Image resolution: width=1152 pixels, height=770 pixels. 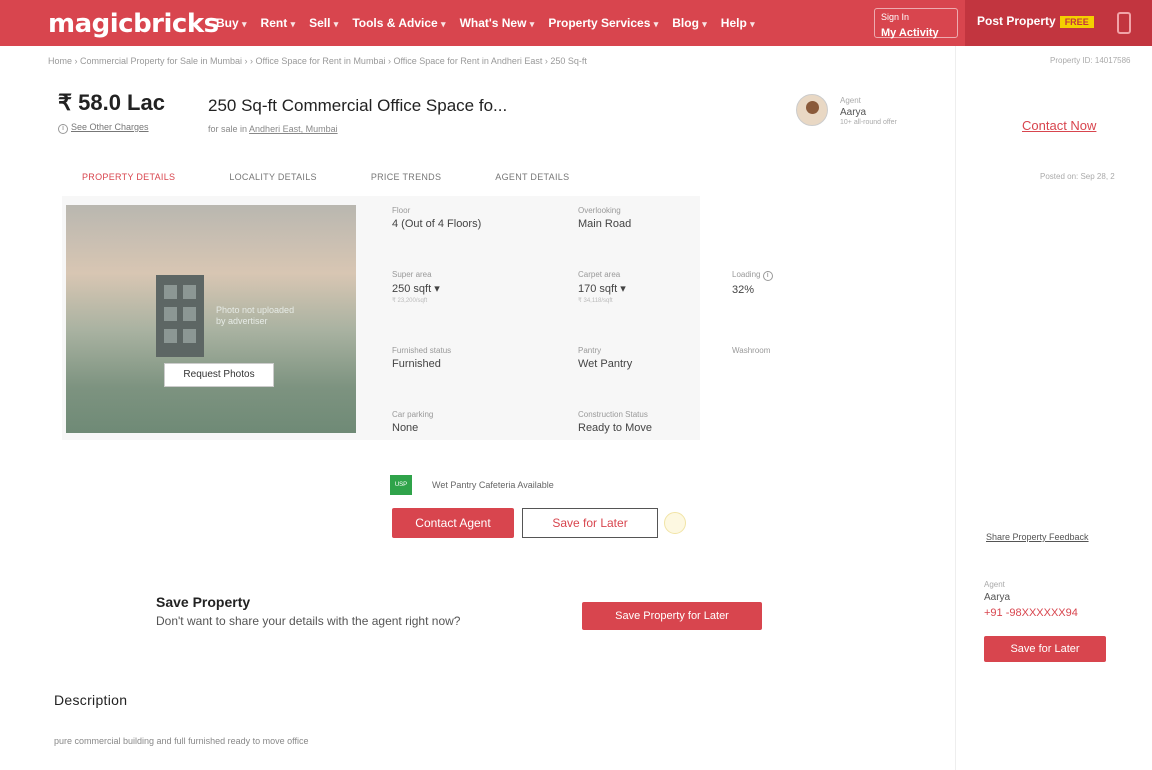 I want to click on carpet-area-unit-dropdown: 170 sqft ▾, so click(x=602, y=288).